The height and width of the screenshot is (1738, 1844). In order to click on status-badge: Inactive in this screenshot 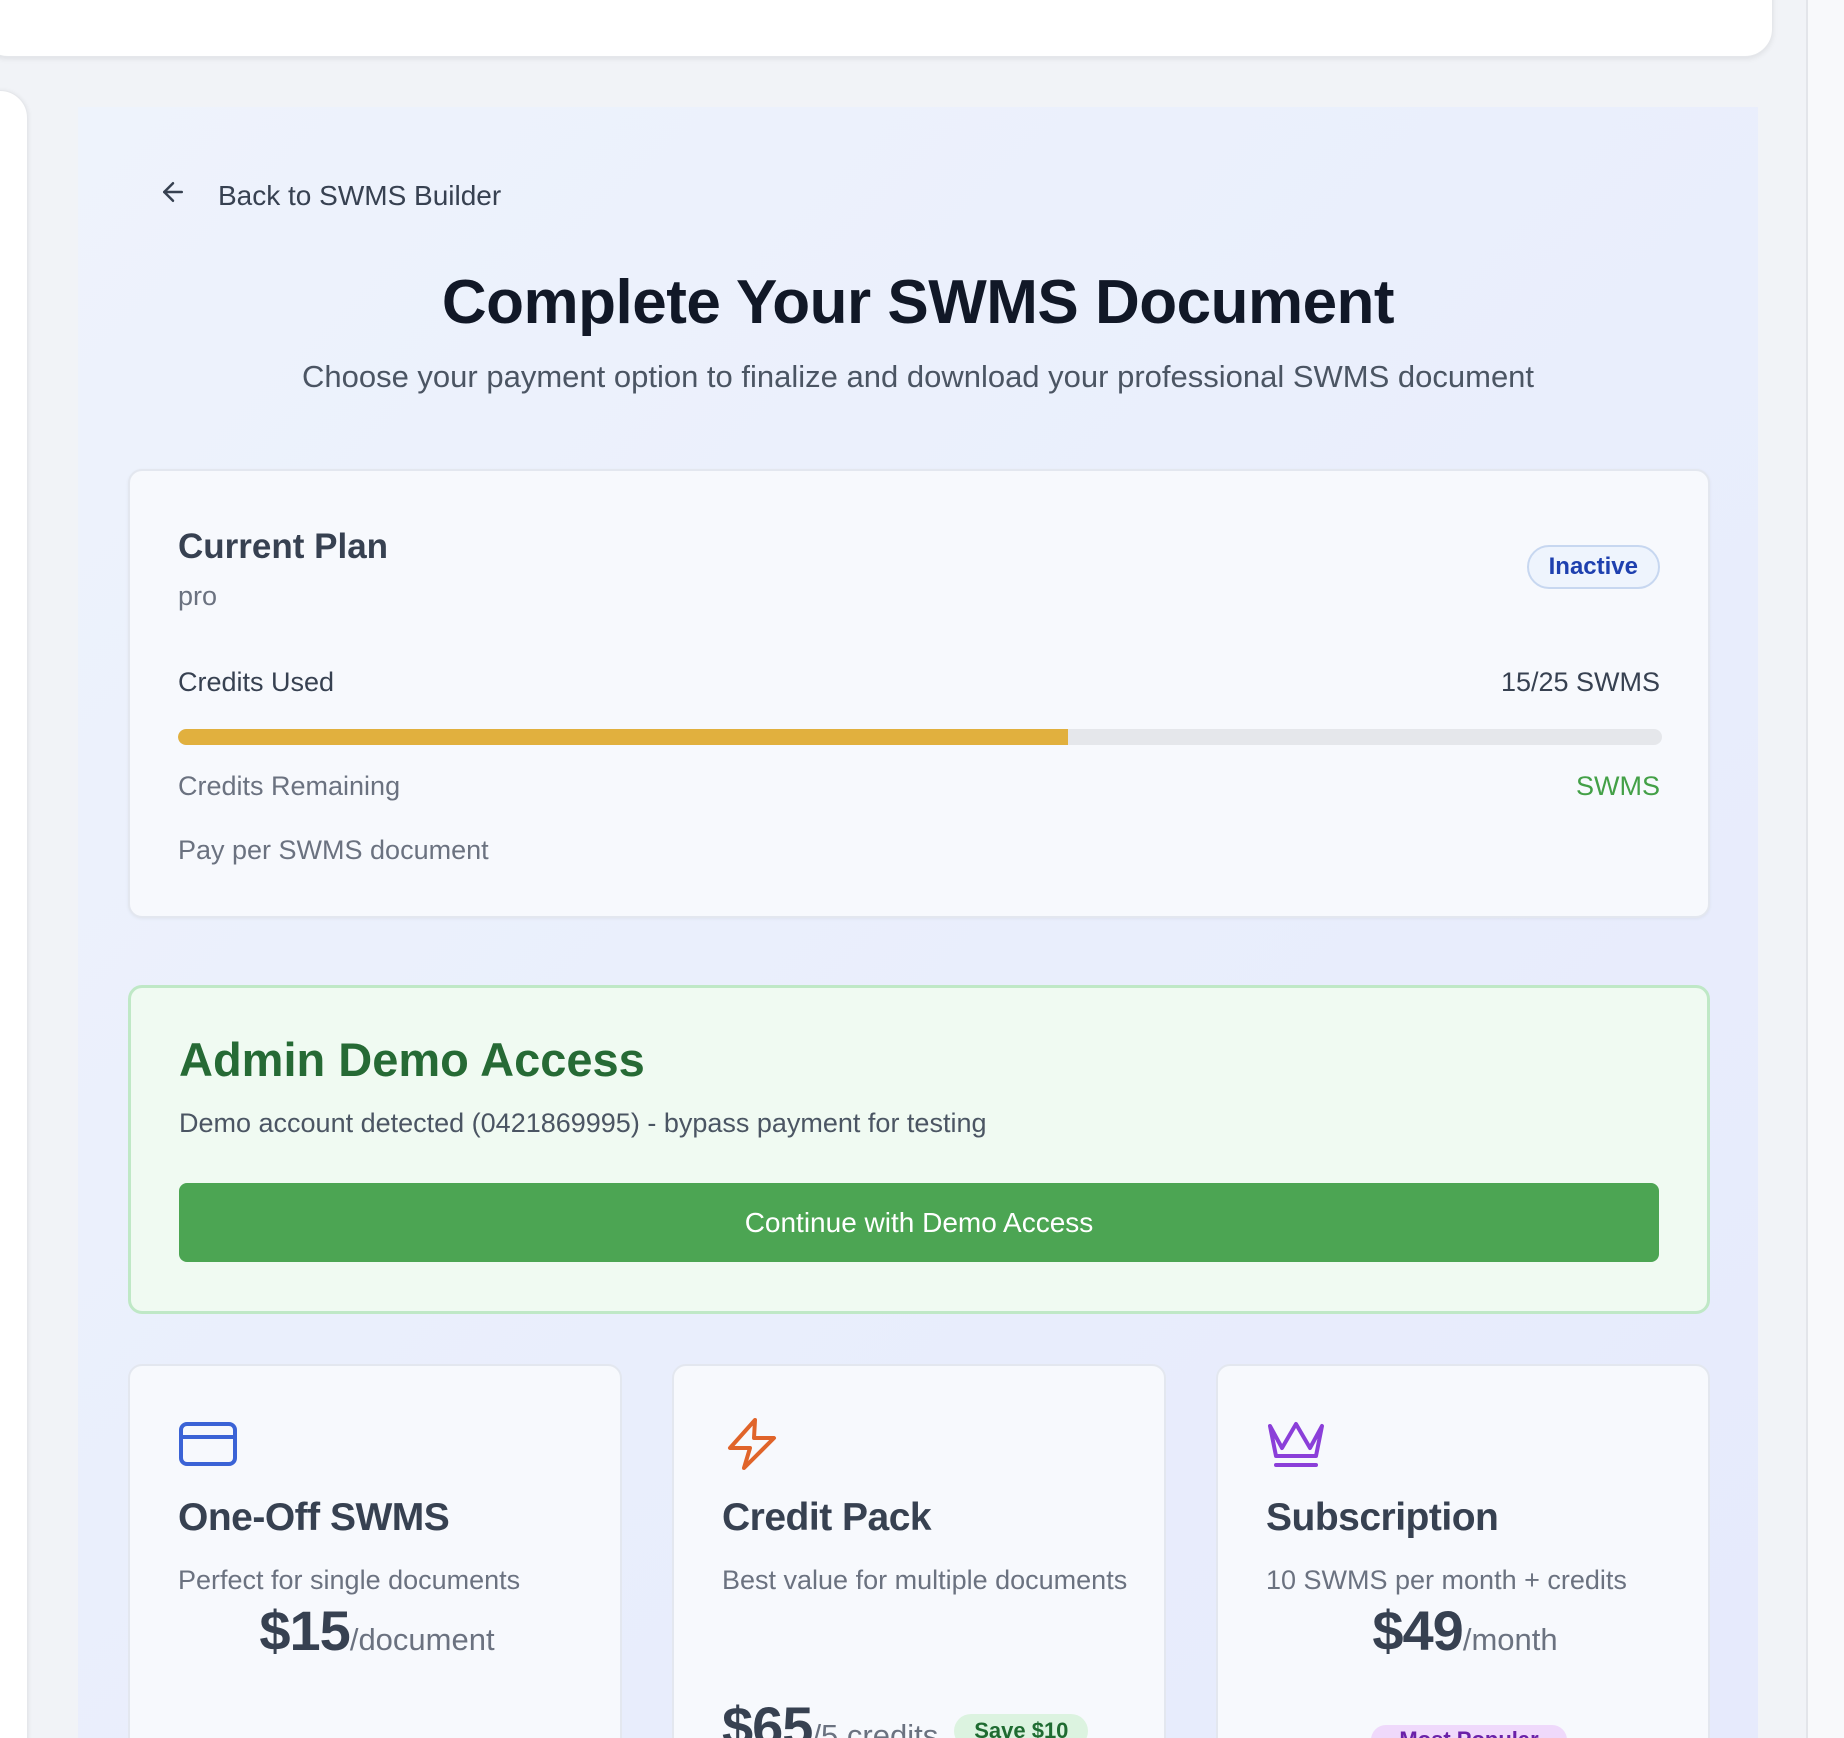, I will do `click(1593, 567)`.